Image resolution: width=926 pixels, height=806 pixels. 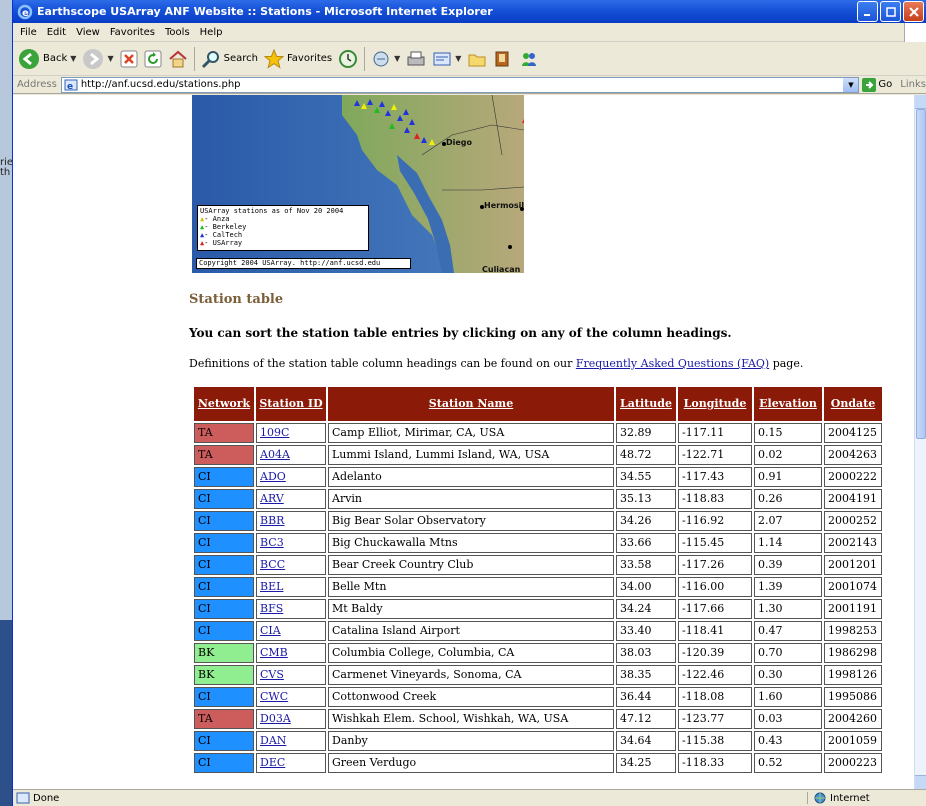 I want to click on station-id-link: BEL, so click(x=271, y=586).